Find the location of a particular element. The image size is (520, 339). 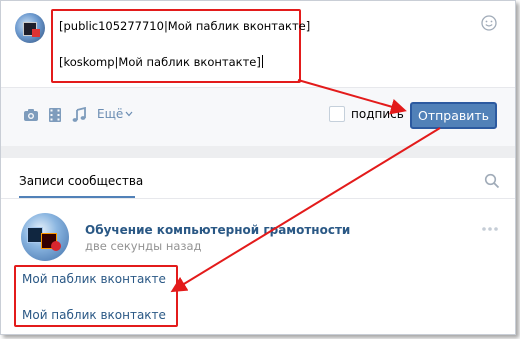

smile-icon is located at coordinates (489, 23).